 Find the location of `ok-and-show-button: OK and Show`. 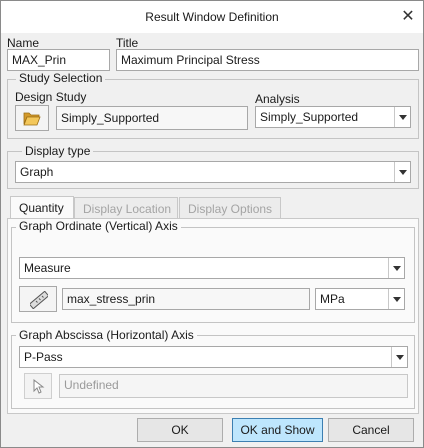

ok-and-show-button: OK and Show is located at coordinates (277, 430).